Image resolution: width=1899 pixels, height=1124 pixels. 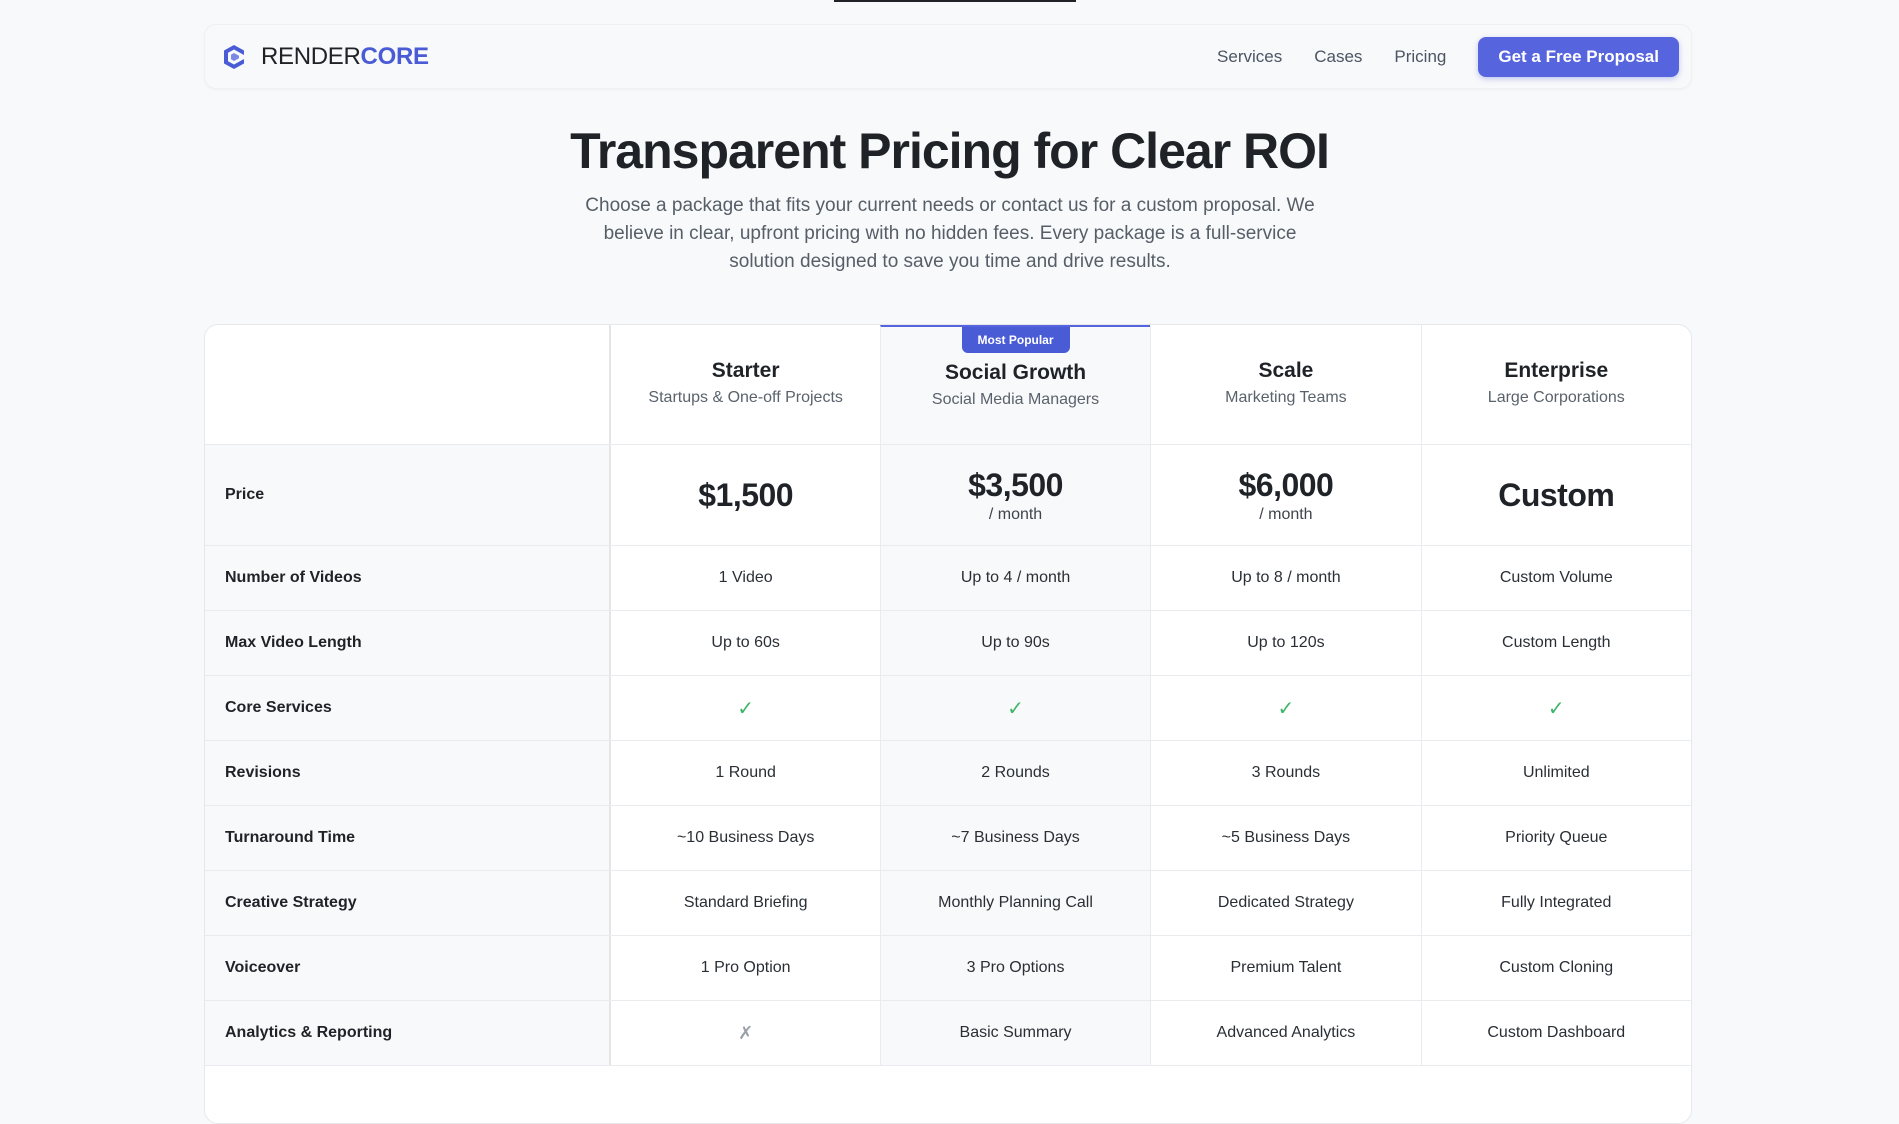 What do you see at coordinates (1556, 370) in the screenshot?
I see `plan-name: Enterprise` at bounding box center [1556, 370].